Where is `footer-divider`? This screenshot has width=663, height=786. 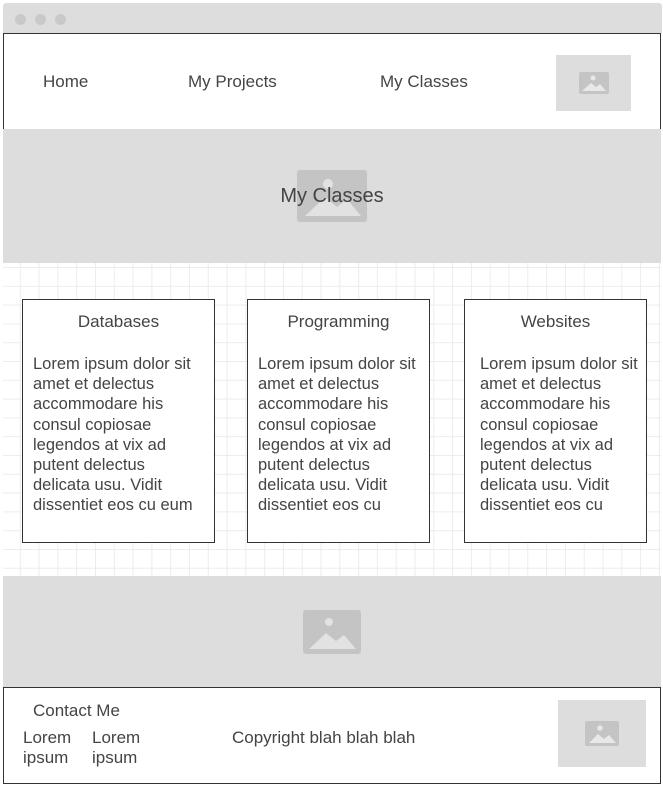 footer-divider is located at coordinates (332, 687).